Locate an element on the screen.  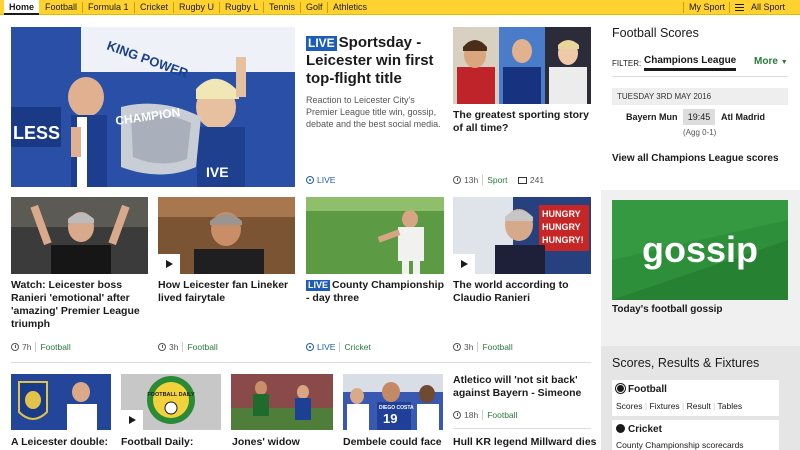
jones-widow-image is located at coordinates (282, 402).